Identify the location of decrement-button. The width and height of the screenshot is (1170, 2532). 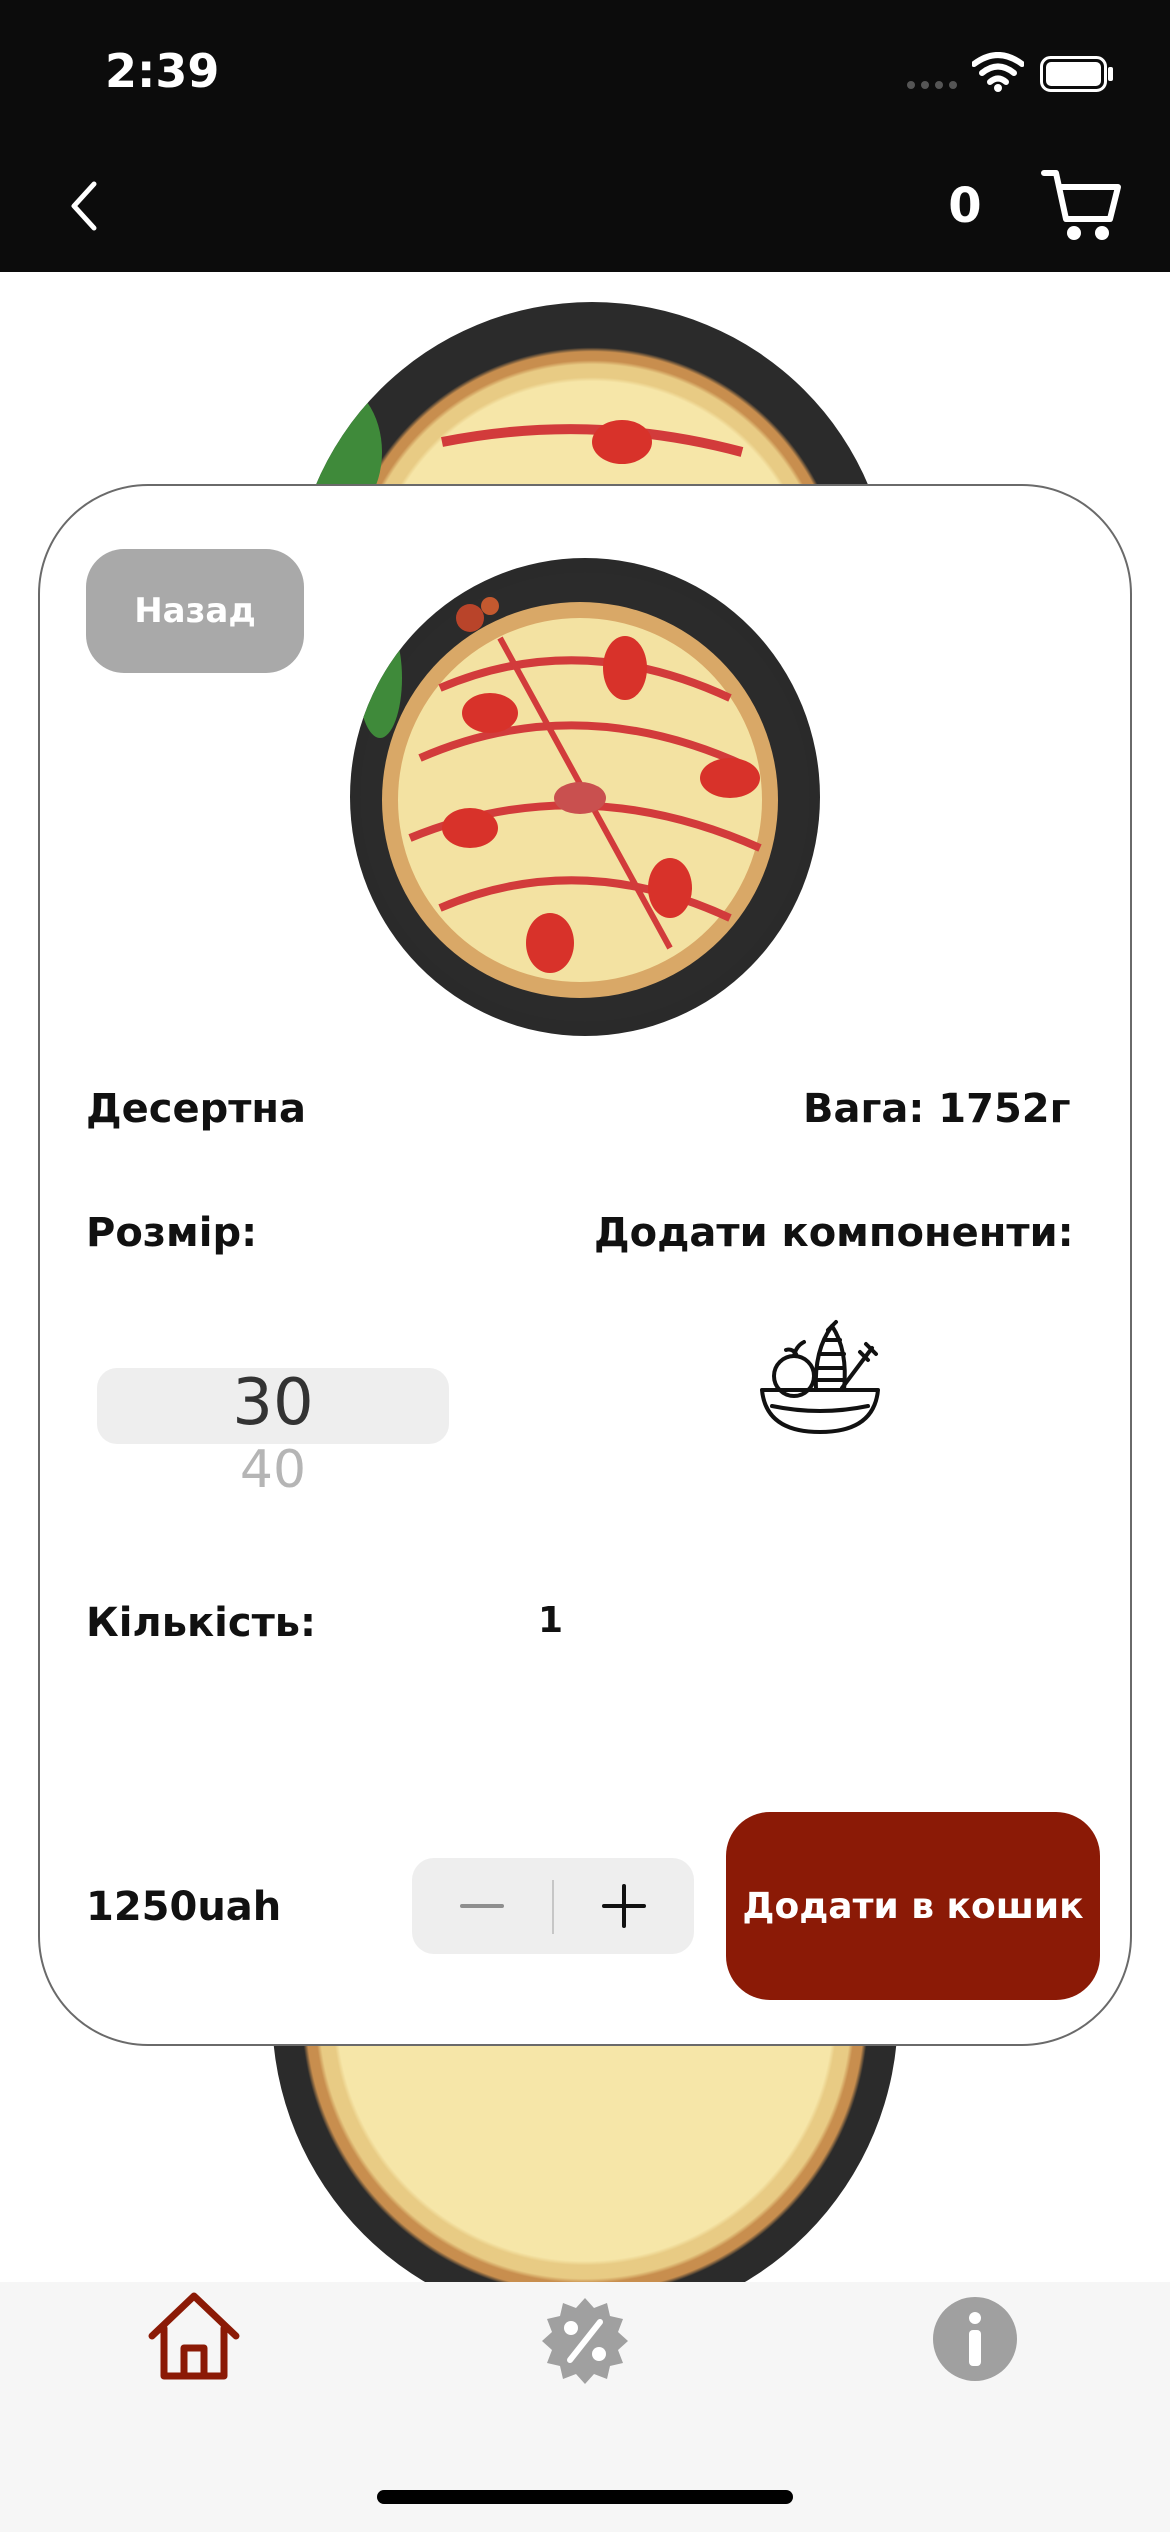
(482, 1906).